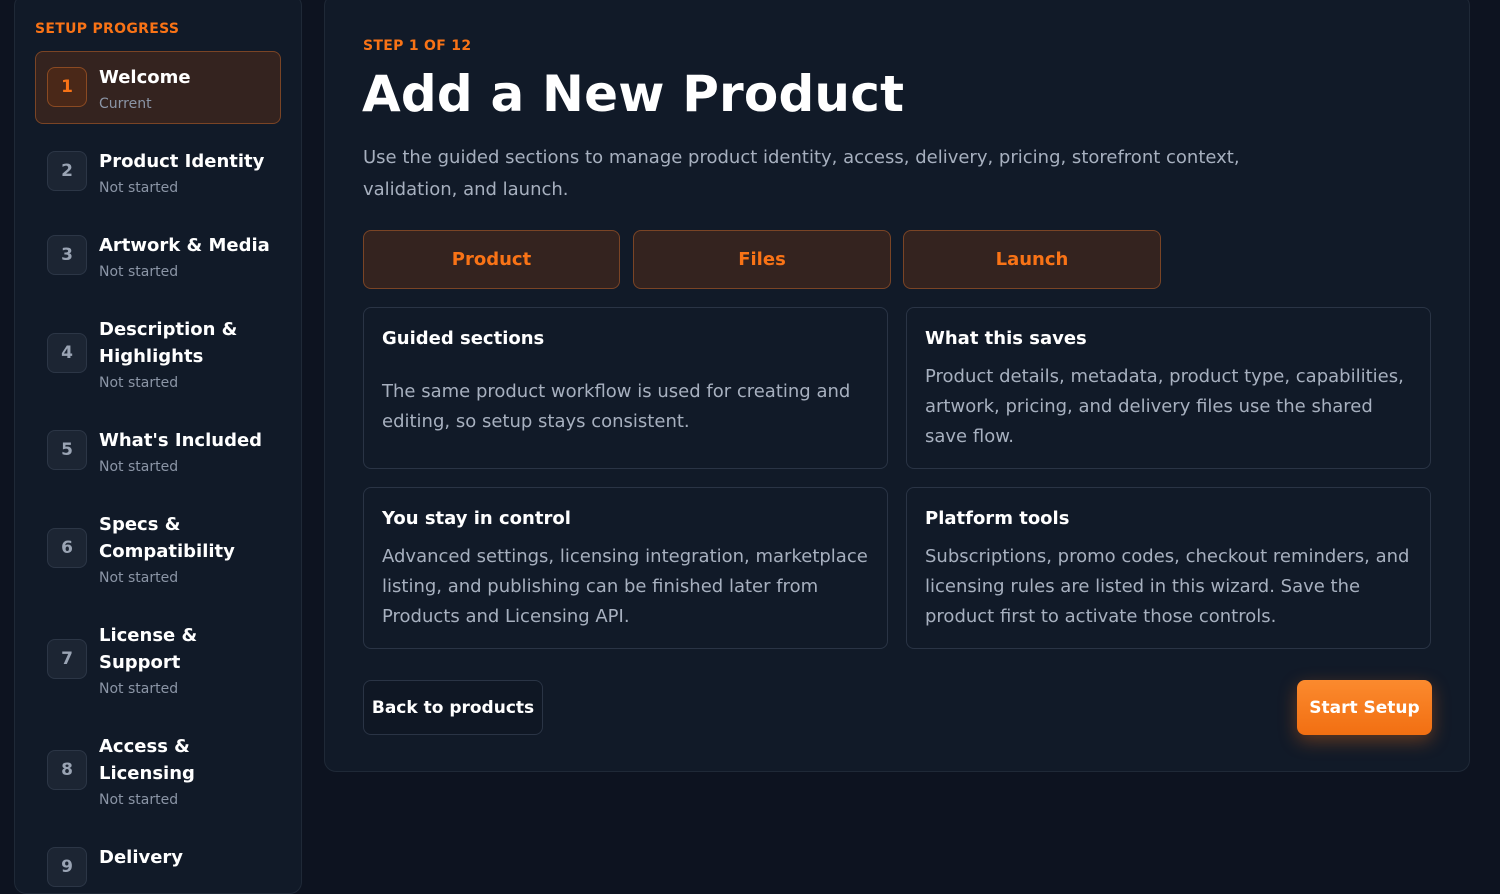 The height and width of the screenshot is (894, 1500). What do you see at coordinates (182, 161) in the screenshot?
I see `step-title: Product Identity` at bounding box center [182, 161].